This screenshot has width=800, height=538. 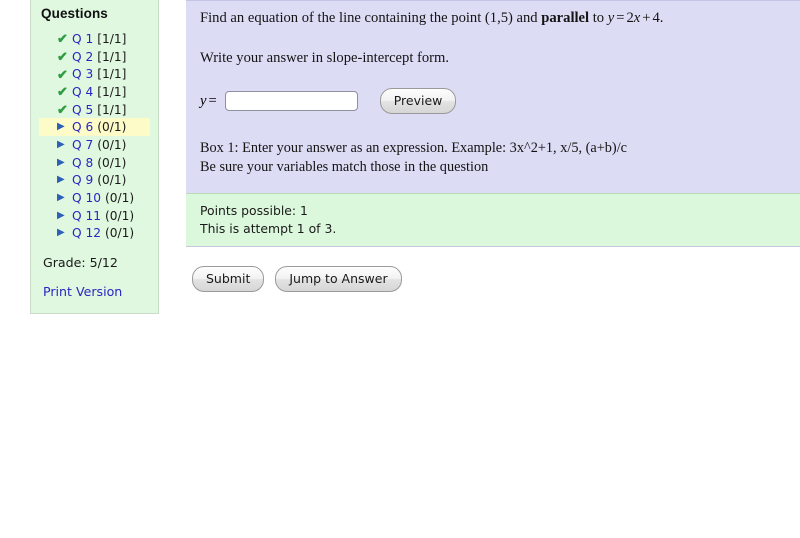 What do you see at coordinates (82, 39) in the screenshot?
I see `question-link: Q 1` at bounding box center [82, 39].